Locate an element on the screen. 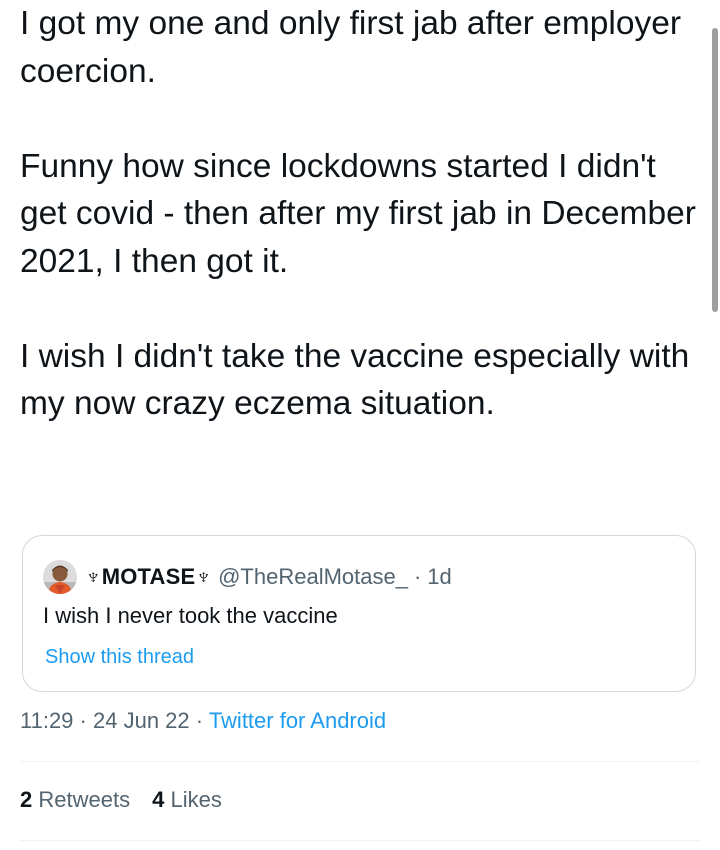 Image resolution: width=720 pixels, height=850 pixels. tweet-date: 24 Jun 22 is located at coordinates (141, 720).